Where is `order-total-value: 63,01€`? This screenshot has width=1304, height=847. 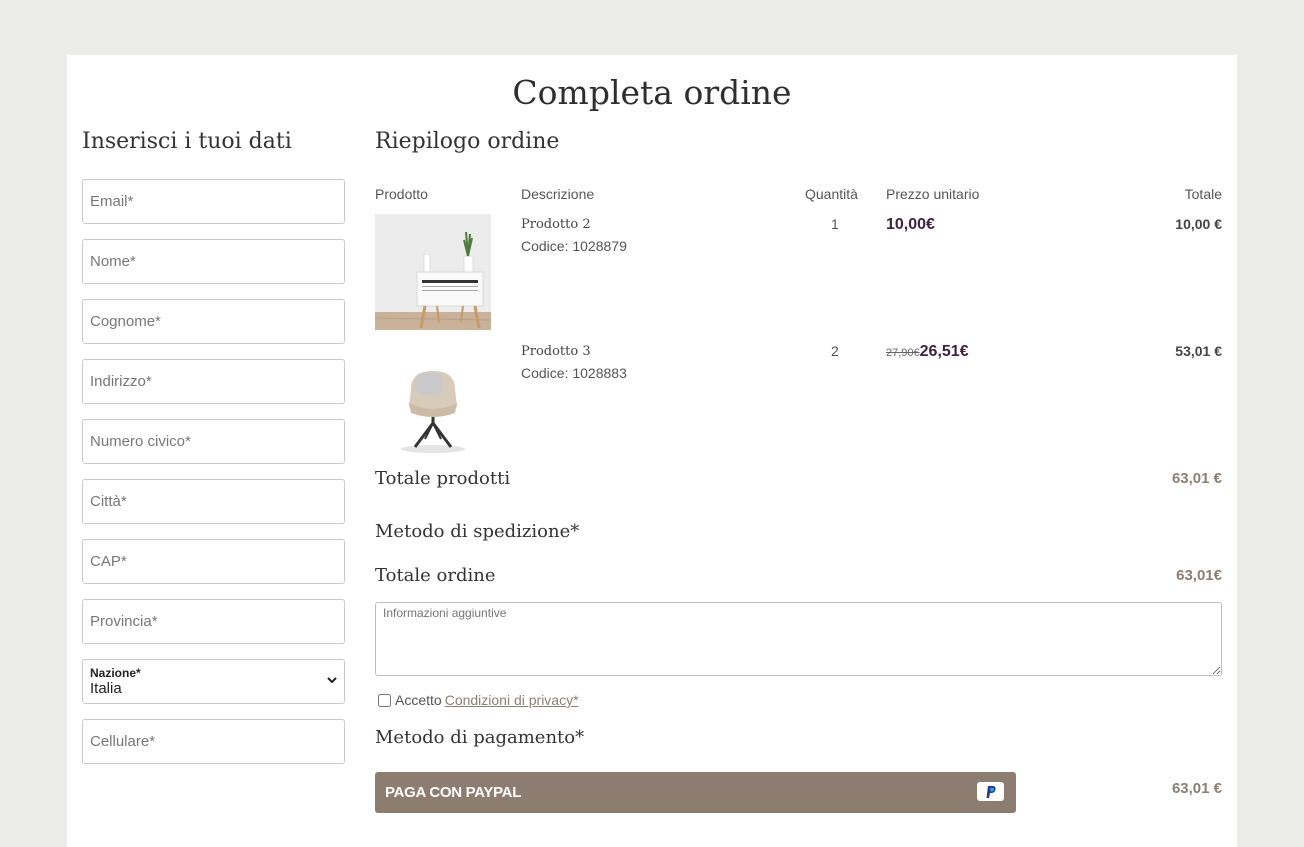
order-total-value: 63,01€ is located at coordinates (1199, 575).